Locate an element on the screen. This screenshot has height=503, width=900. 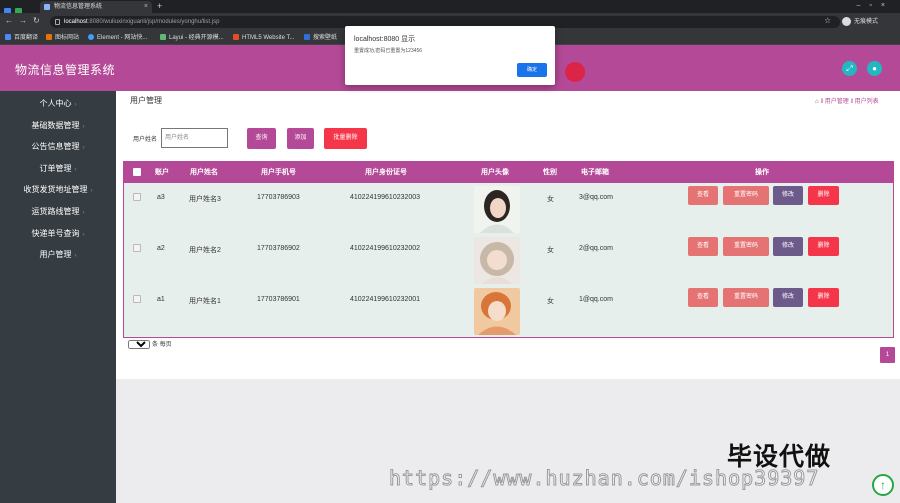
search-input: 用户姓名 is located at coordinates (194, 138).